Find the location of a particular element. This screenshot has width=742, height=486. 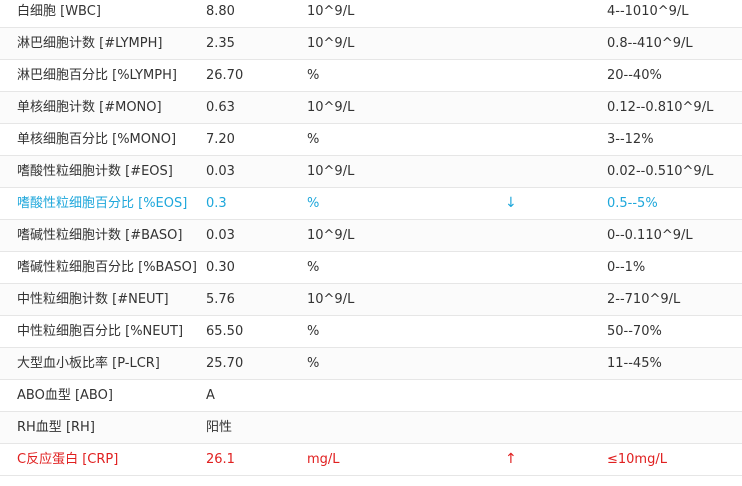

reference-range: 0.5--5% is located at coordinates (632, 203).